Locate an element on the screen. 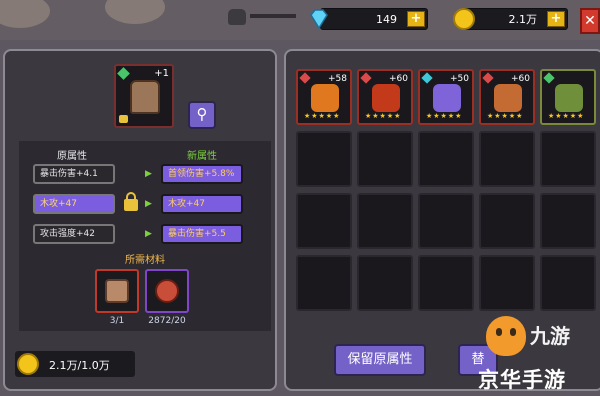  attr-lock-icon is located at coordinates (131, 201).